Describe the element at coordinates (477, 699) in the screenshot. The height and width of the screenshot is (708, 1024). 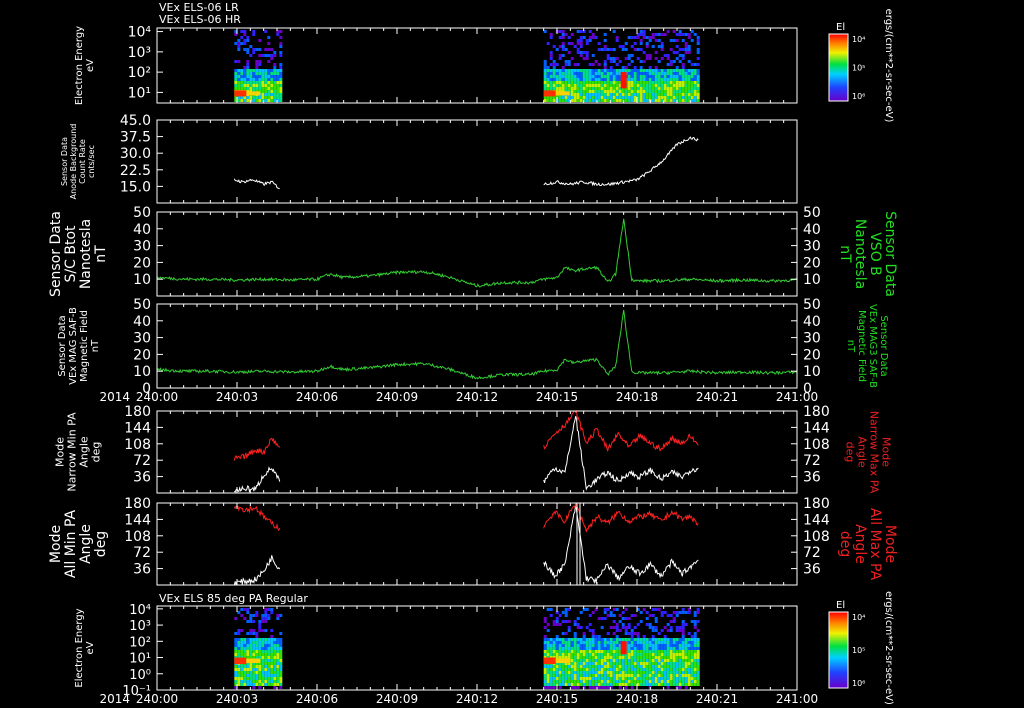
I see `x-tick-label: 240:12` at that location.